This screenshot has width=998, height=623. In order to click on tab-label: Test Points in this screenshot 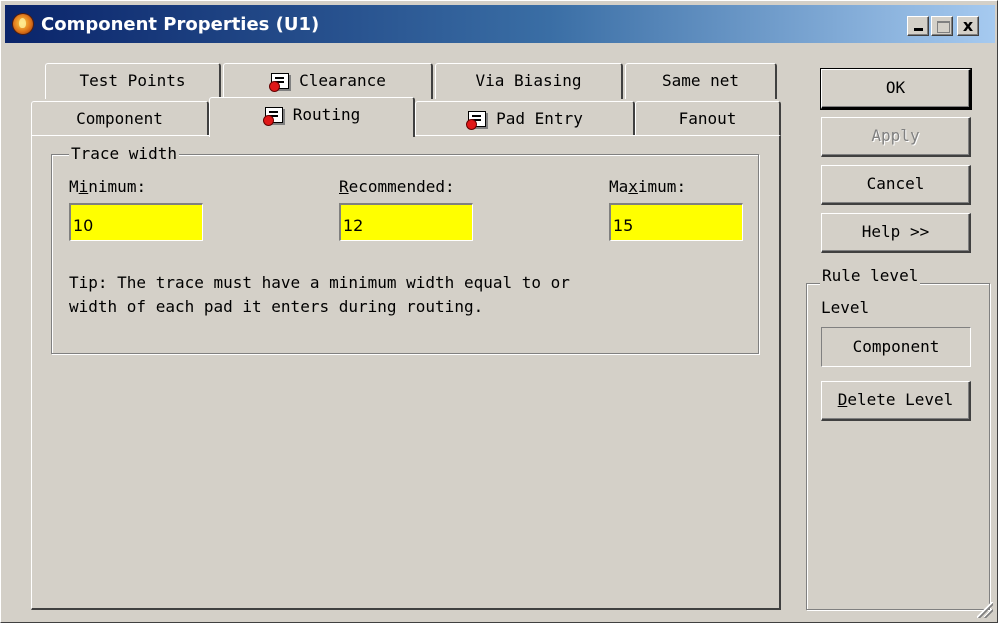, I will do `click(132, 80)`.